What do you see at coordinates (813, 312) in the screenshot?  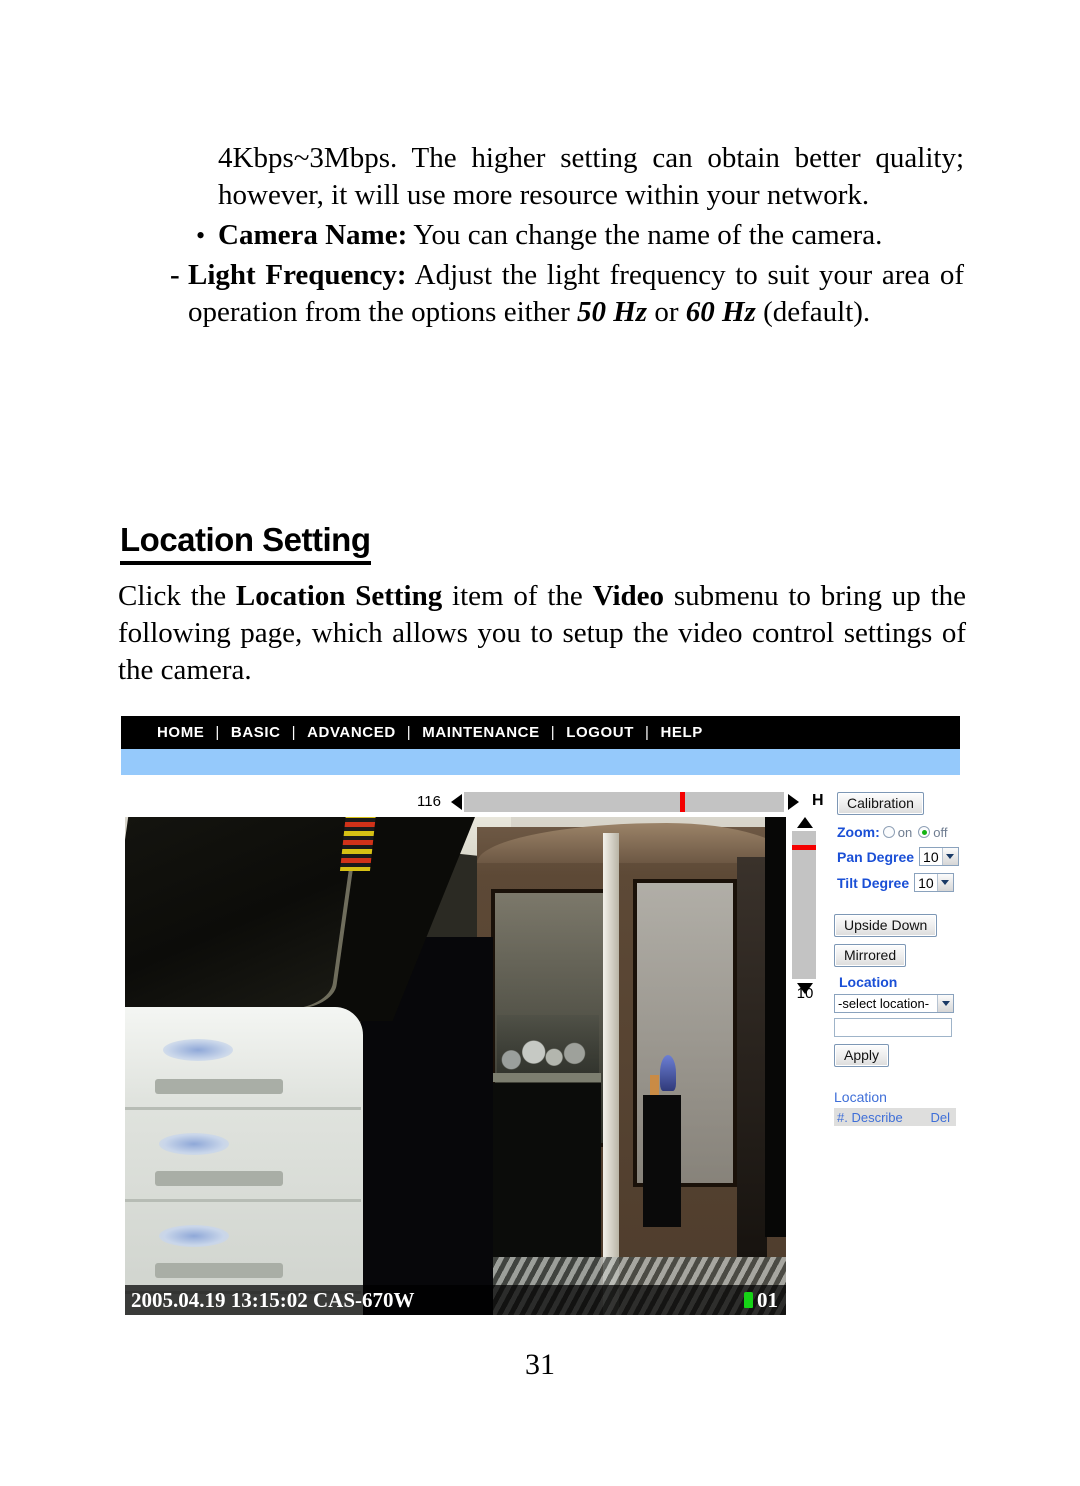 I see `bullet-text-light-frequency-b: (default).` at bounding box center [813, 312].